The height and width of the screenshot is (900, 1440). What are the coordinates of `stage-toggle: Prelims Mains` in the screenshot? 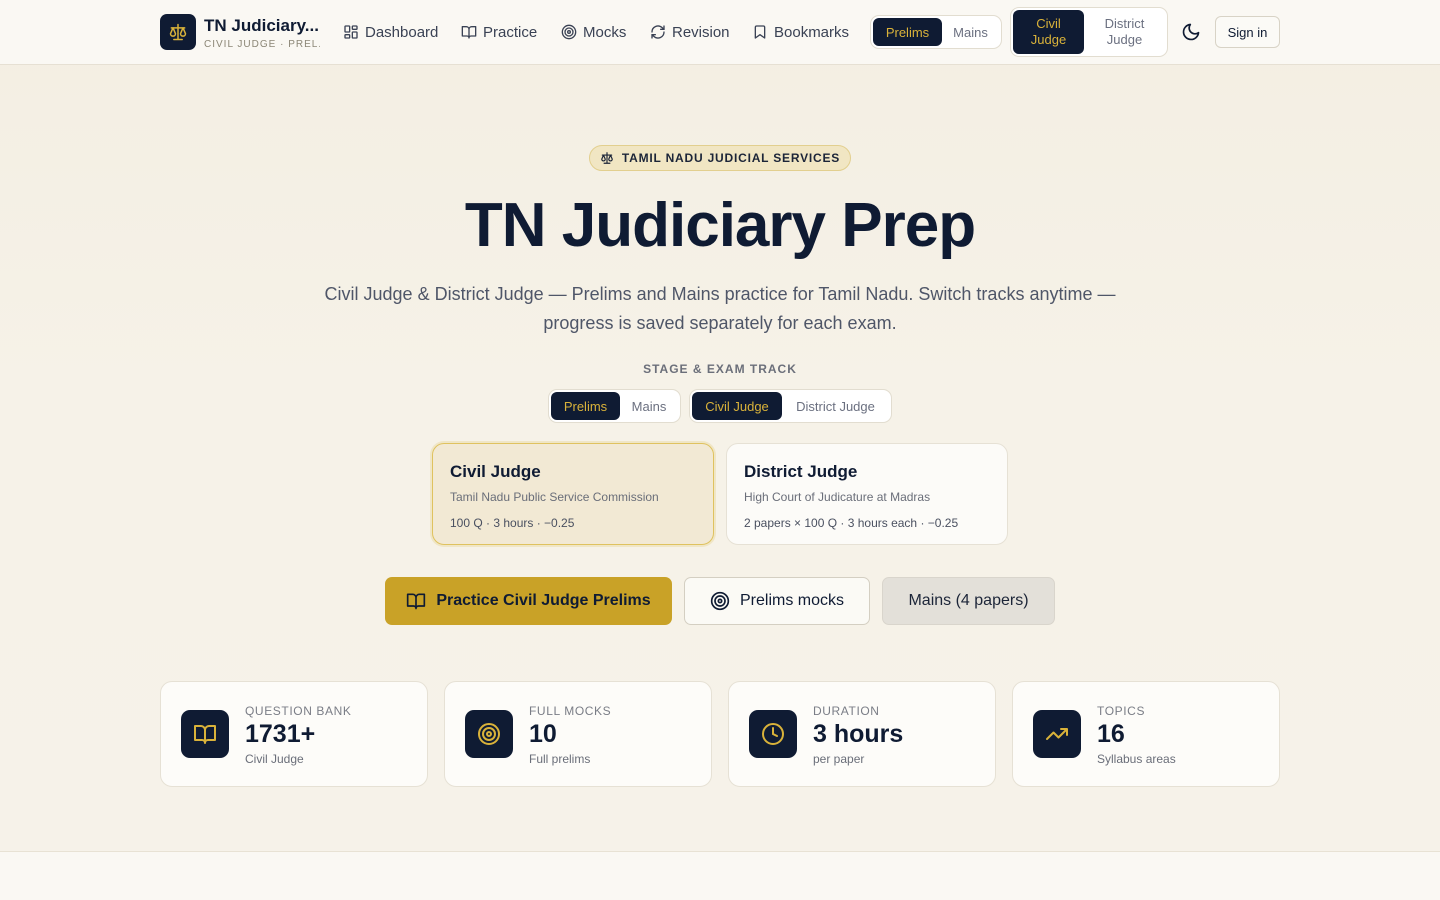 It's located at (614, 406).